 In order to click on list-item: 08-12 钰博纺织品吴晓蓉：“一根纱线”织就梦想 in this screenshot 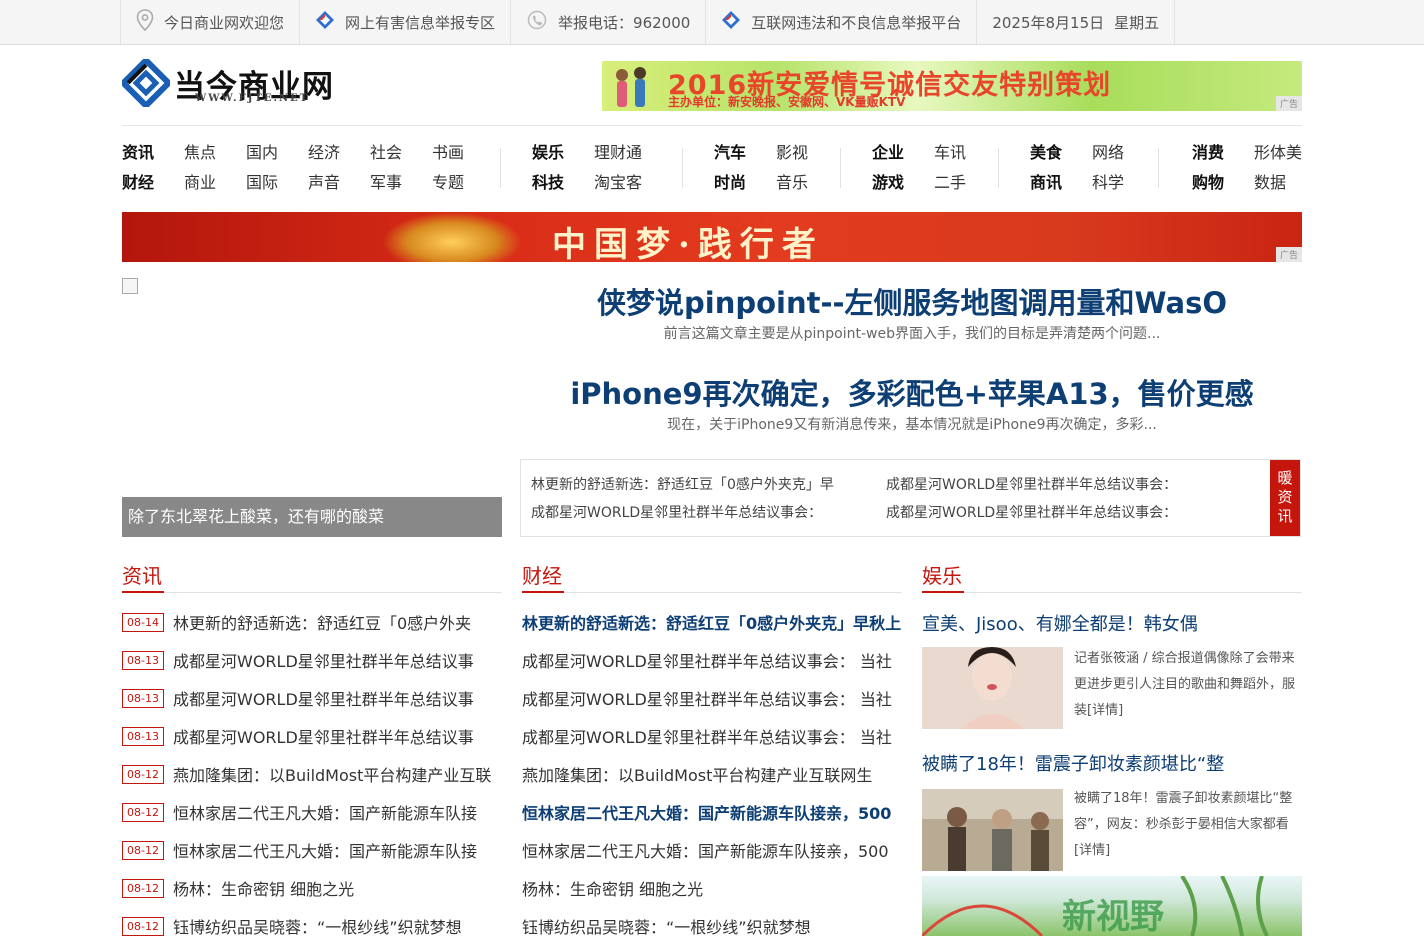, I will do `click(312, 926)`.